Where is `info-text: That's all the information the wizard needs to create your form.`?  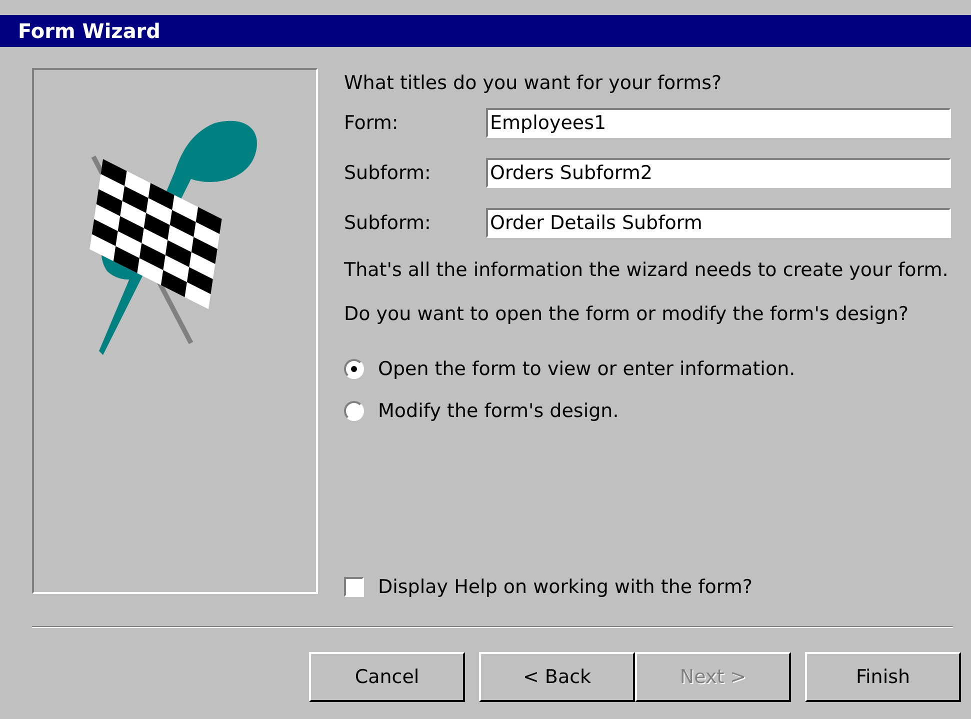
info-text: That's all the information the wizard needs to create your form. is located at coordinates (647, 270).